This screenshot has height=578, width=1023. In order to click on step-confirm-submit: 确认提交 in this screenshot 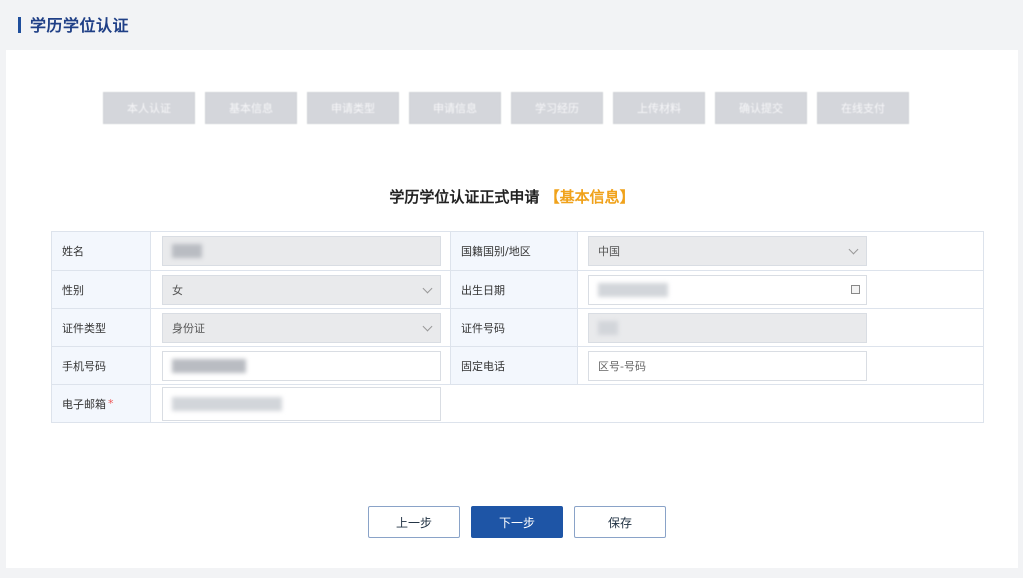, I will do `click(761, 108)`.